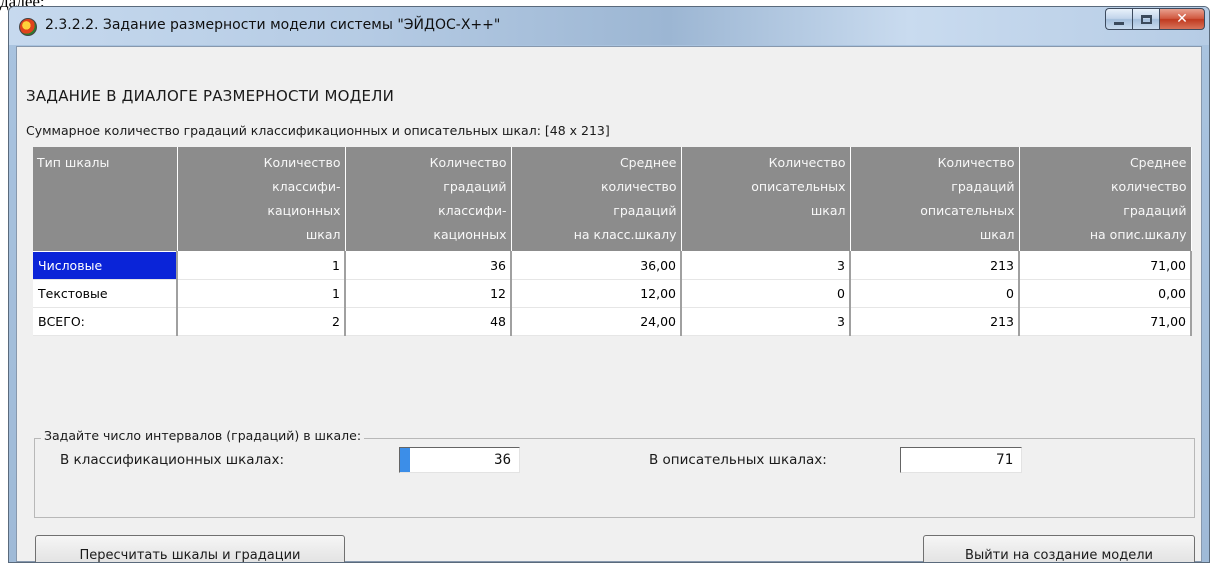 This screenshot has height=563, width=1210. What do you see at coordinates (738, 460) in the screenshot?
I see `desc-scales-label: В описательных шкалах:` at bounding box center [738, 460].